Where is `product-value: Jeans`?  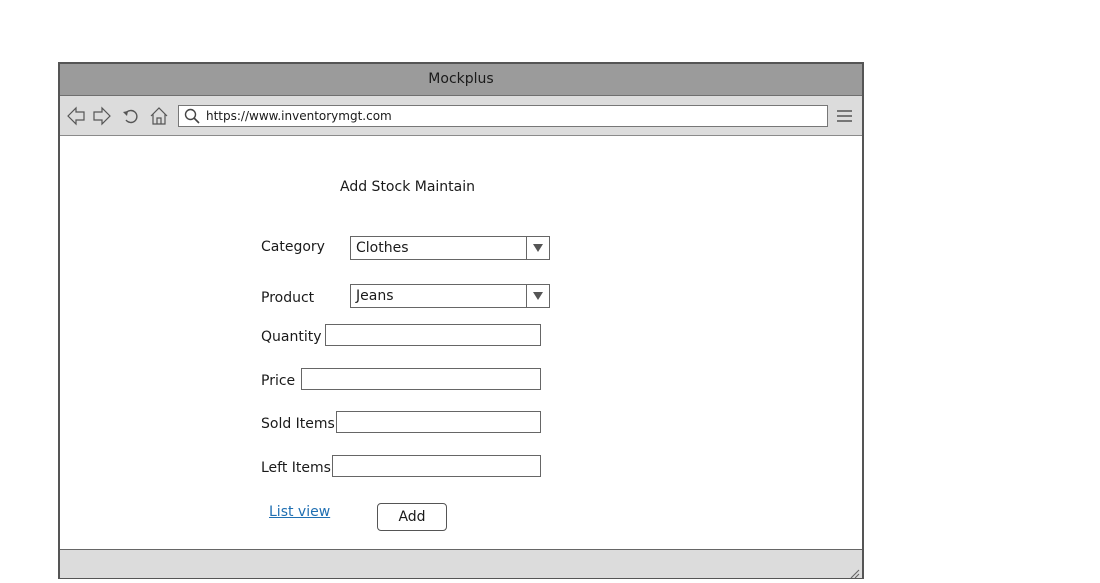
product-value: Jeans is located at coordinates (375, 296).